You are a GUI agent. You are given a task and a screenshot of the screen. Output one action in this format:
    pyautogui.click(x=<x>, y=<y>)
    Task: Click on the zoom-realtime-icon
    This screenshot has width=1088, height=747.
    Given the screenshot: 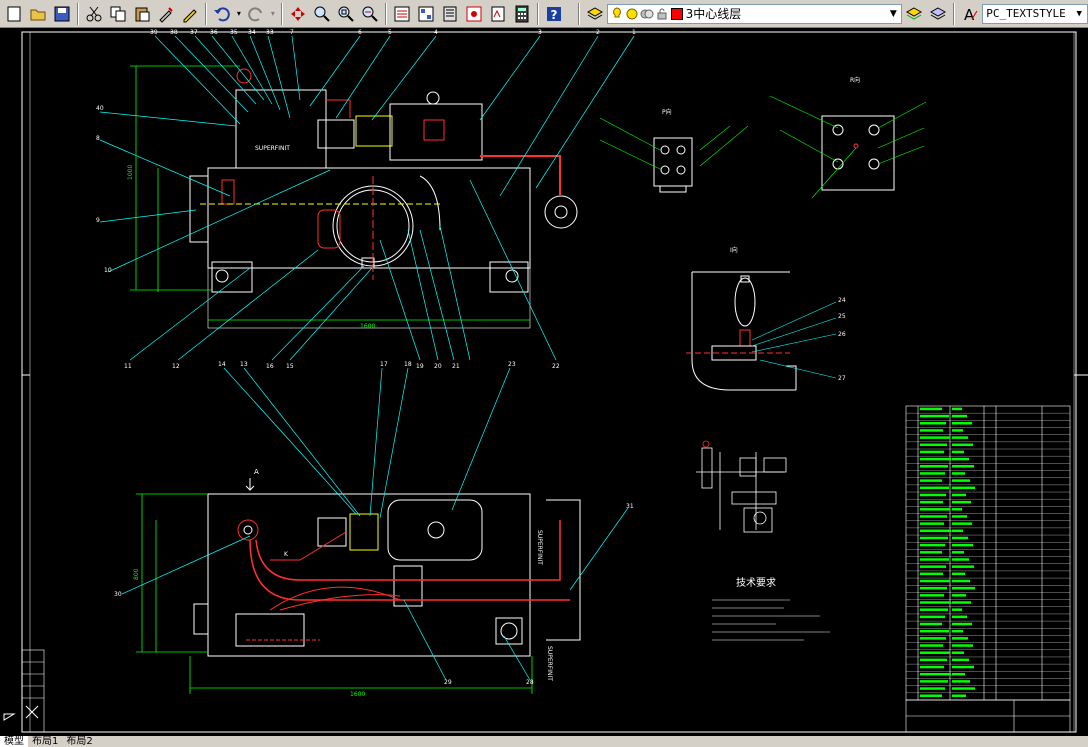 What is the action you would take?
    pyautogui.click(x=322, y=14)
    